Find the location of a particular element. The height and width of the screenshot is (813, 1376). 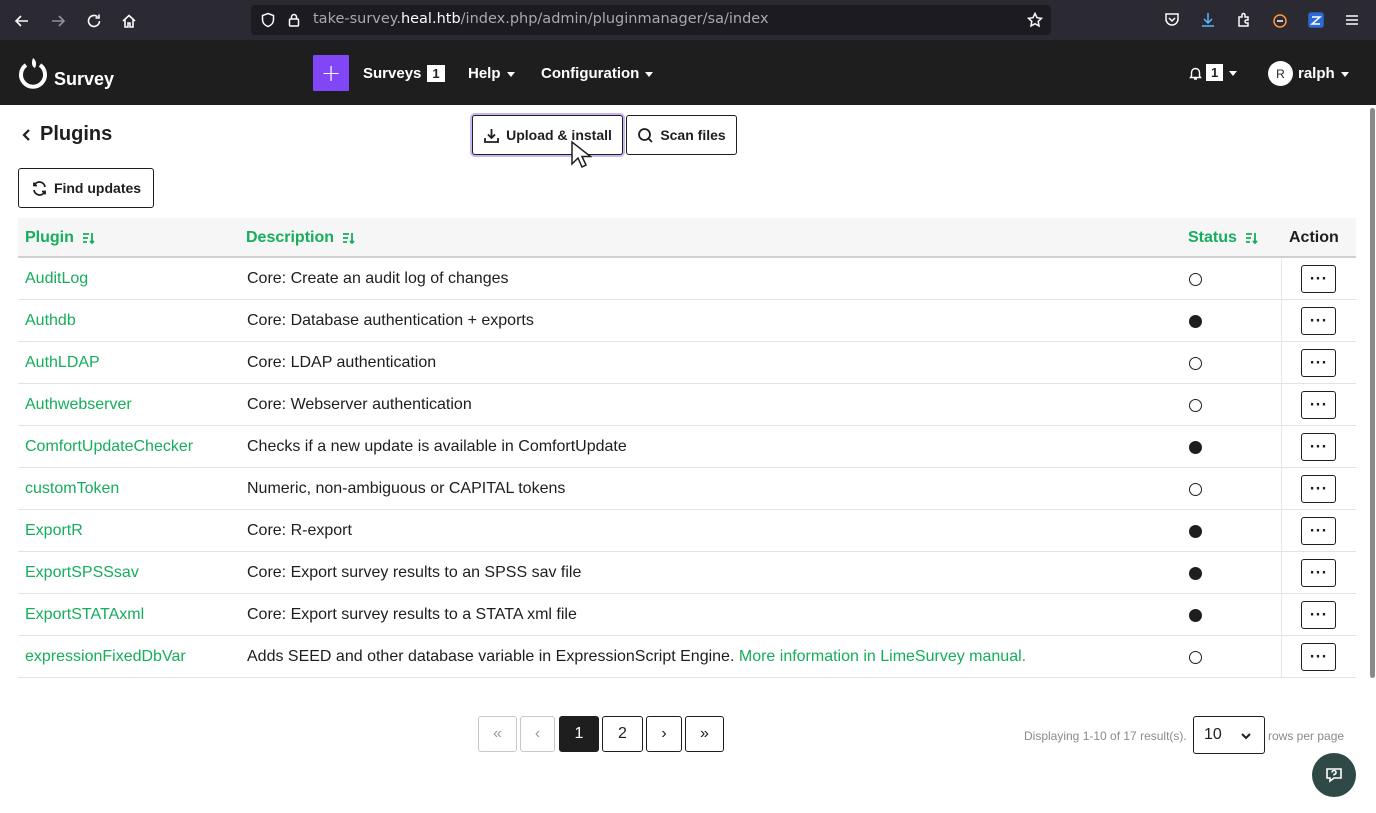

bookmark-star-icon is located at coordinates (1035, 19).